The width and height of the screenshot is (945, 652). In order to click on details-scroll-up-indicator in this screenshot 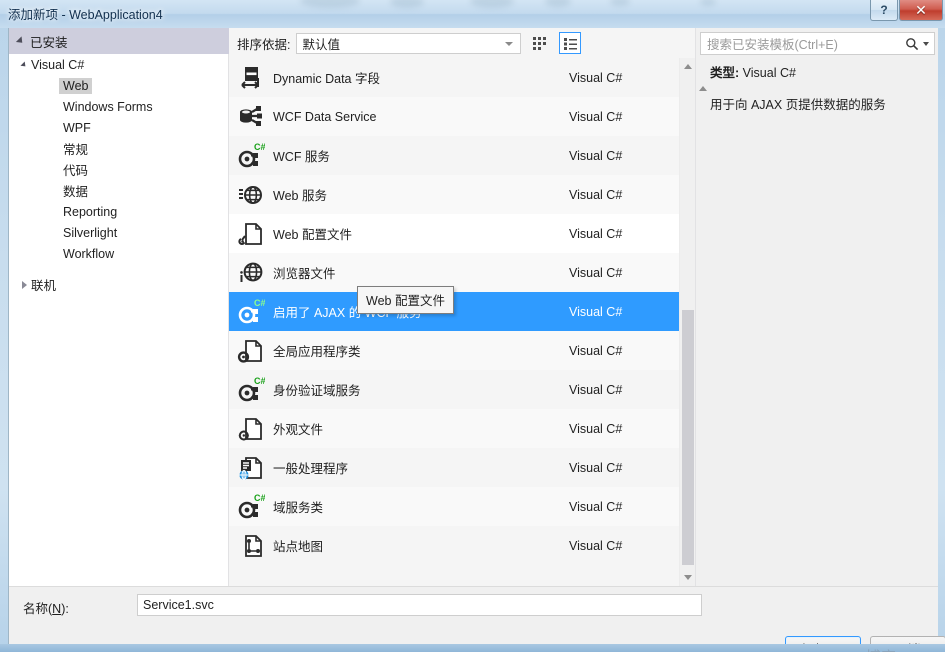, I will do `click(703, 92)`.